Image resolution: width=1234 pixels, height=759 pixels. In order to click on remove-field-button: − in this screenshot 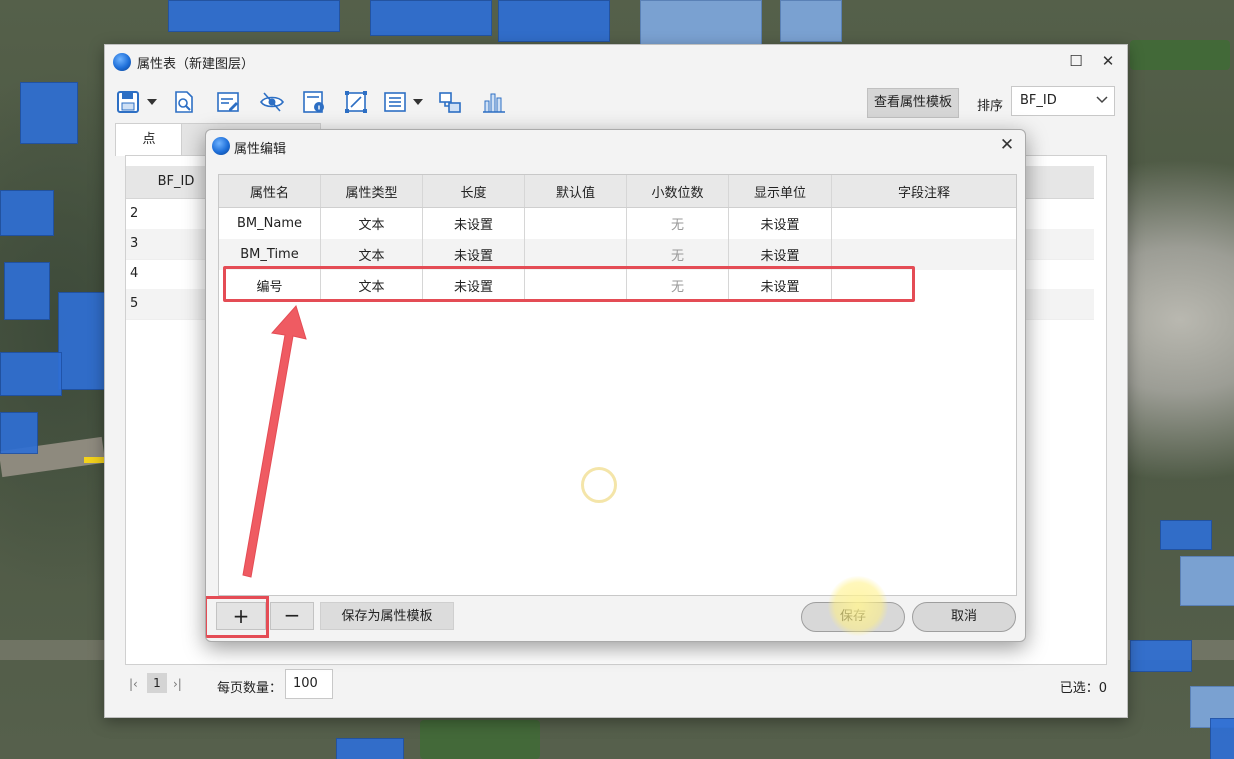, I will do `click(292, 616)`.